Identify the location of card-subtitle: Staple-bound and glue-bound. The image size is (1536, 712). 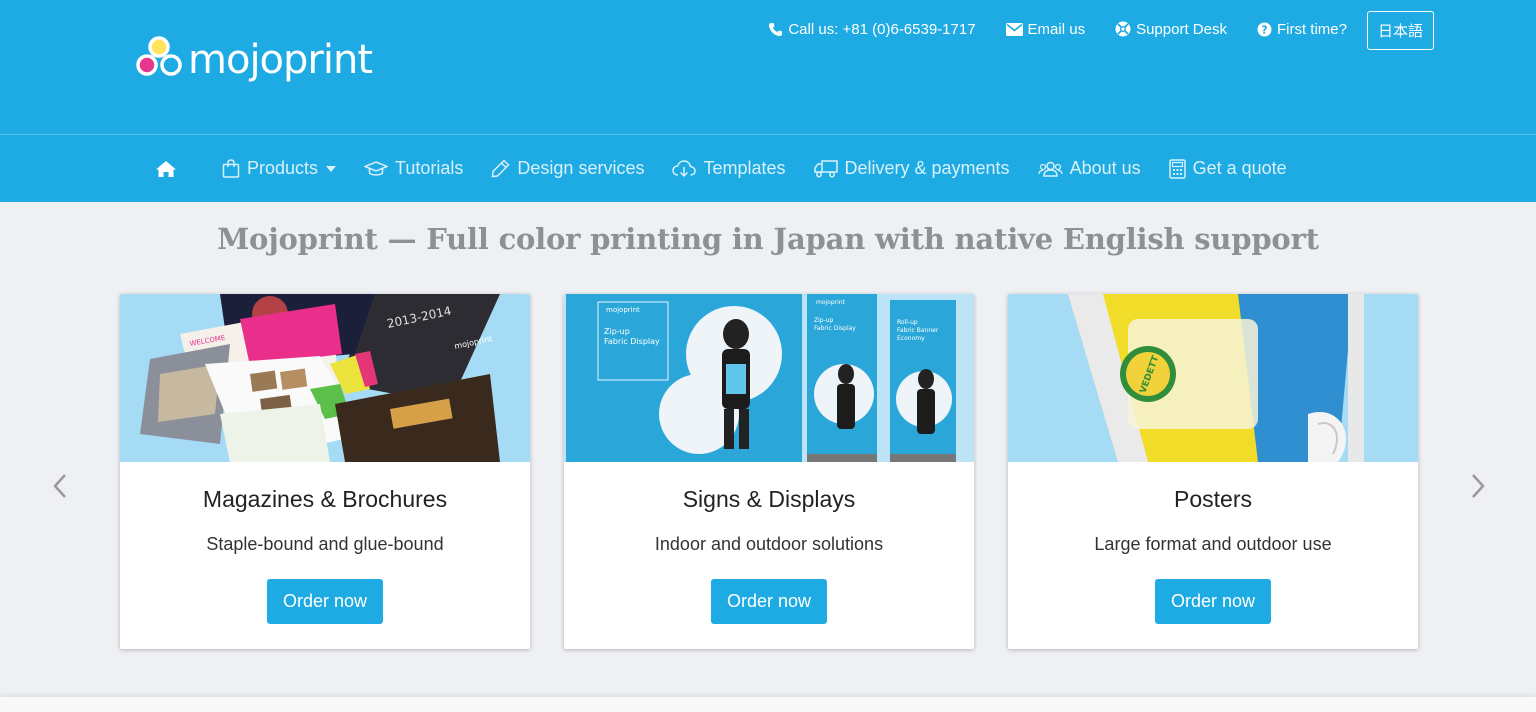
(325, 544).